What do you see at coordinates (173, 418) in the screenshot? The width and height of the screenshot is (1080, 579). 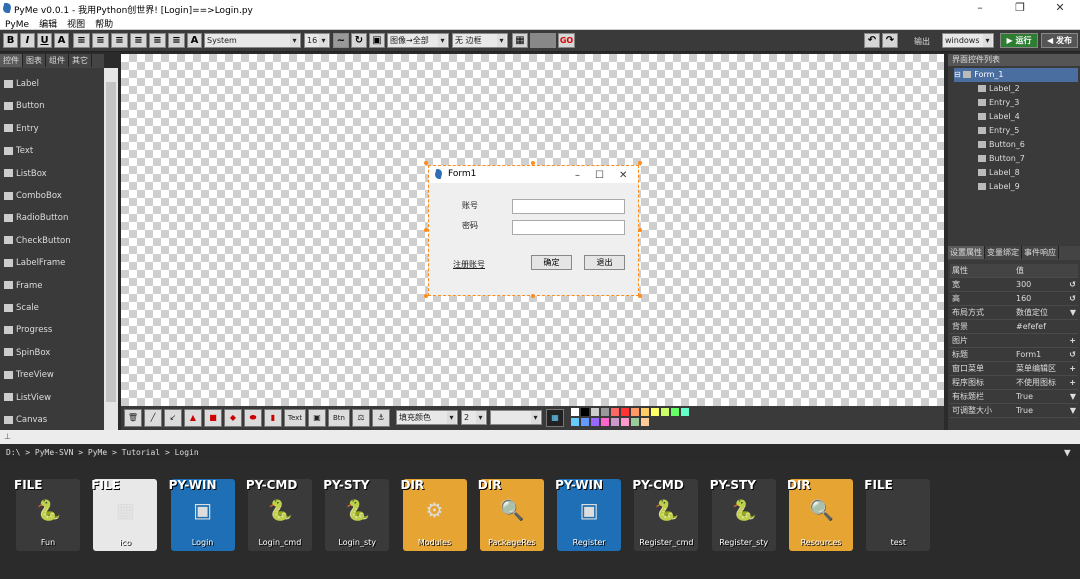 I see `arrow-icon: ↙` at bounding box center [173, 418].